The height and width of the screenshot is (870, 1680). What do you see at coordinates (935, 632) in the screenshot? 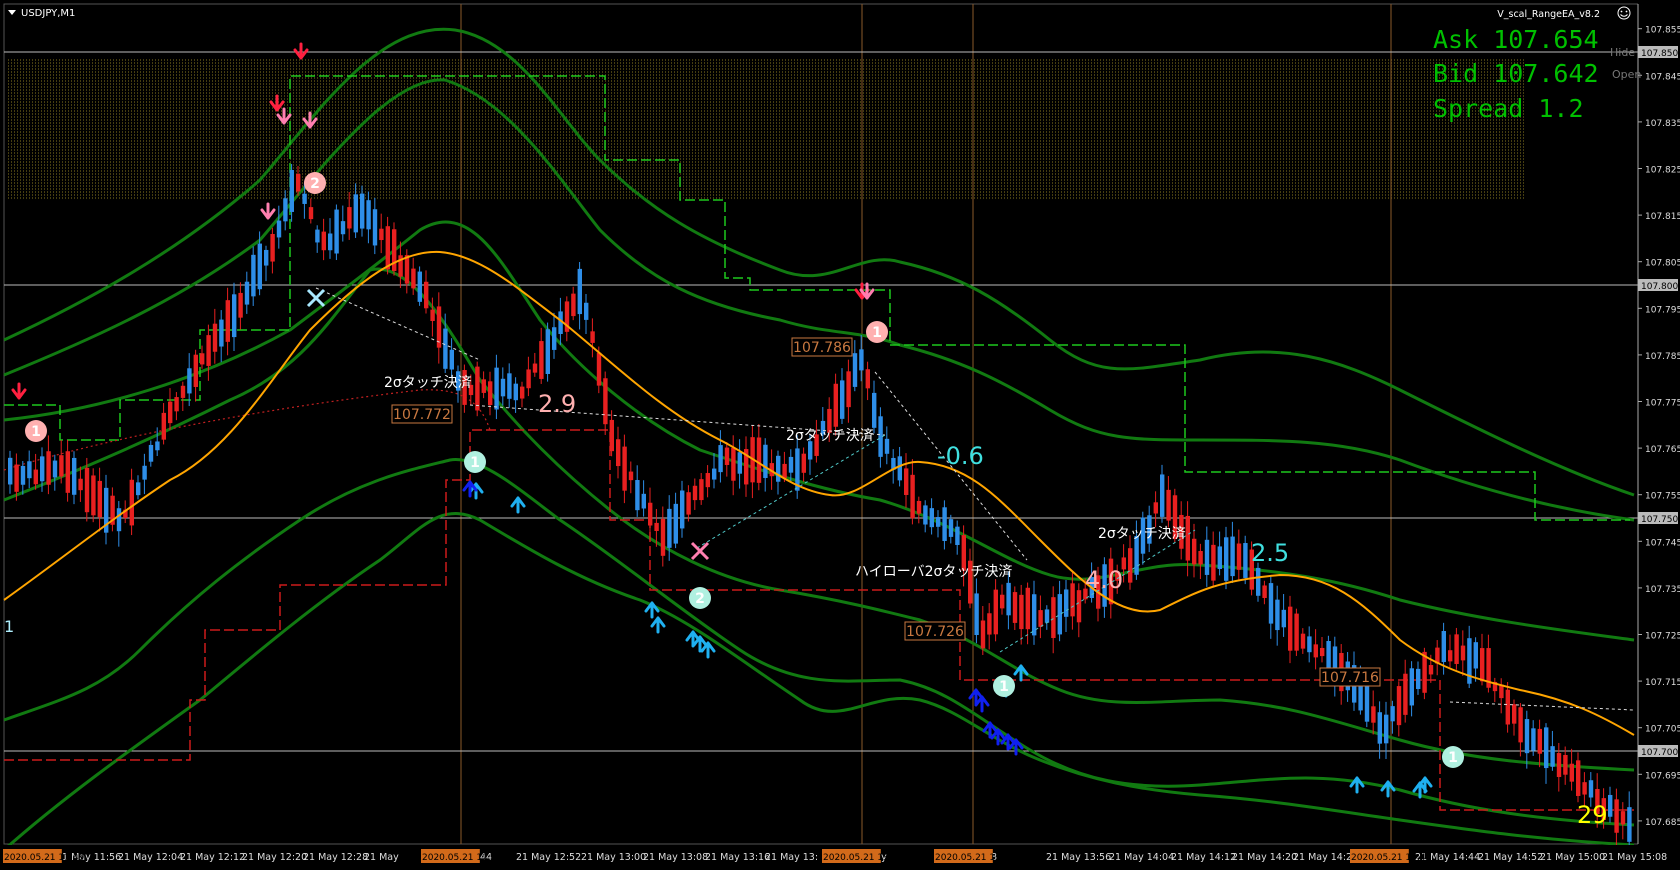
I see `price-box-label: 107.726` at bounding box center [935, 632].